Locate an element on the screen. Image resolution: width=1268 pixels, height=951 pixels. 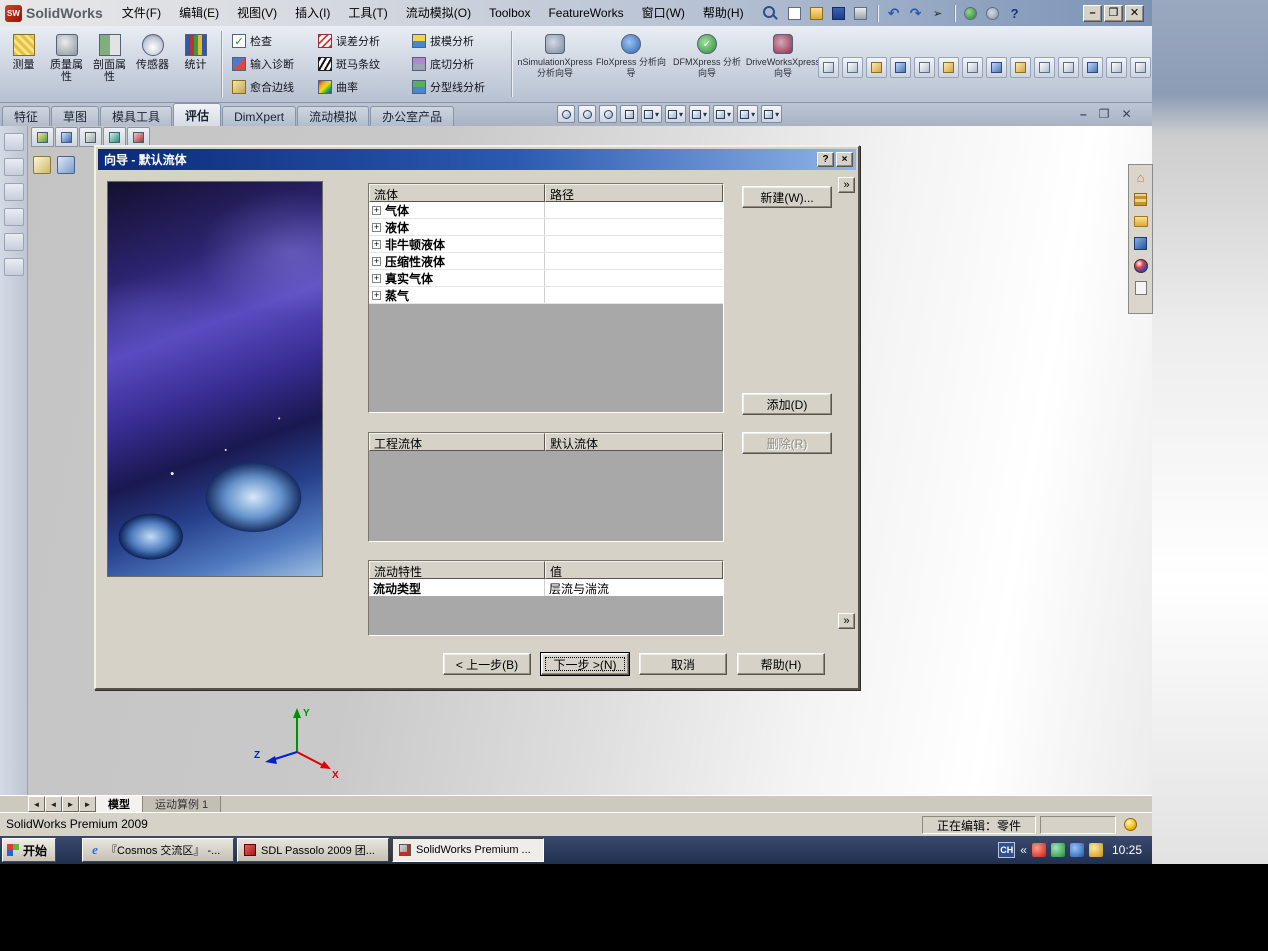
trim-tool-icon is located at coordinates (13, 217).